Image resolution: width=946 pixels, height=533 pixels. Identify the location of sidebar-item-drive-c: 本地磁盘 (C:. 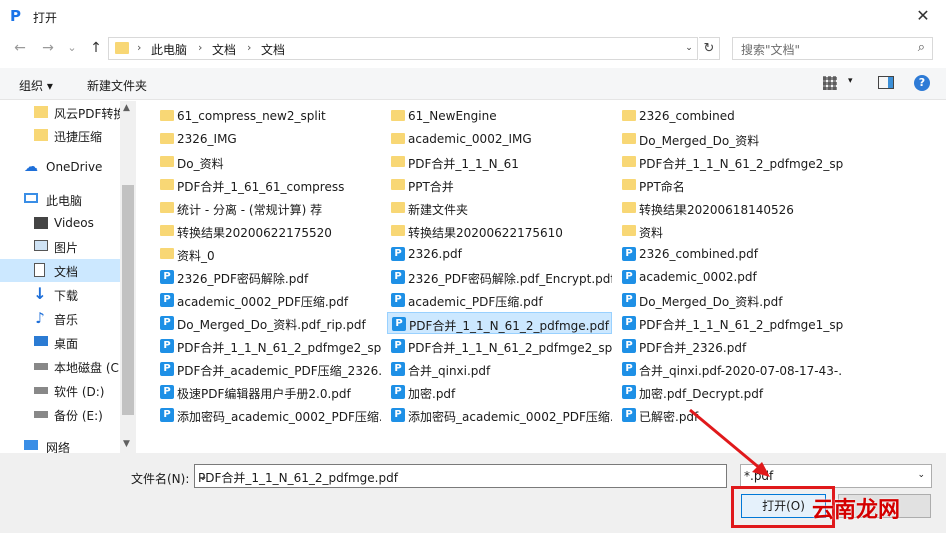
(61, 366).